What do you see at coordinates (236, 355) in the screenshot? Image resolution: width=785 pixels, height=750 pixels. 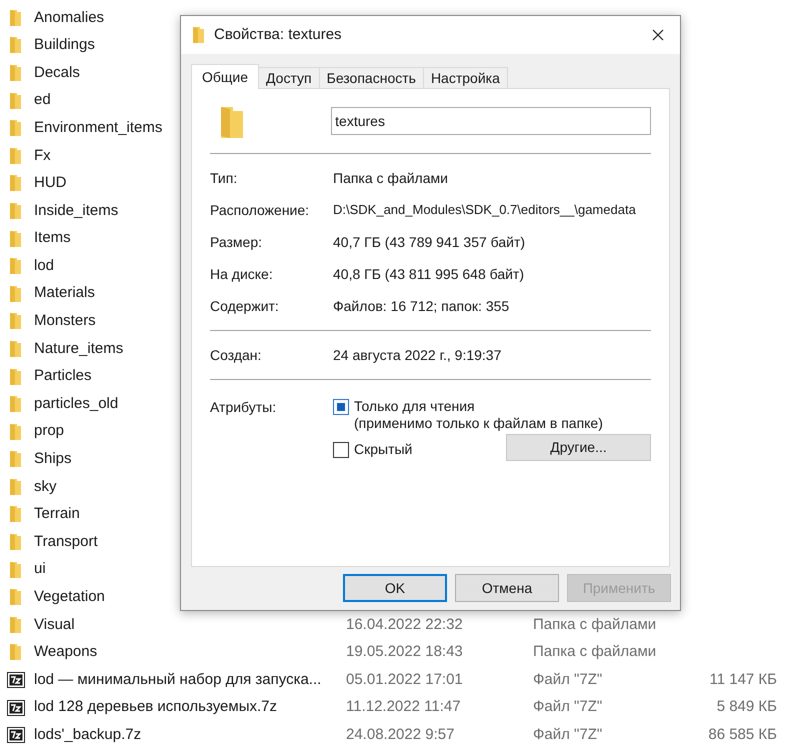 I see `property-label: Создан:` at bounding box center [236, 355].